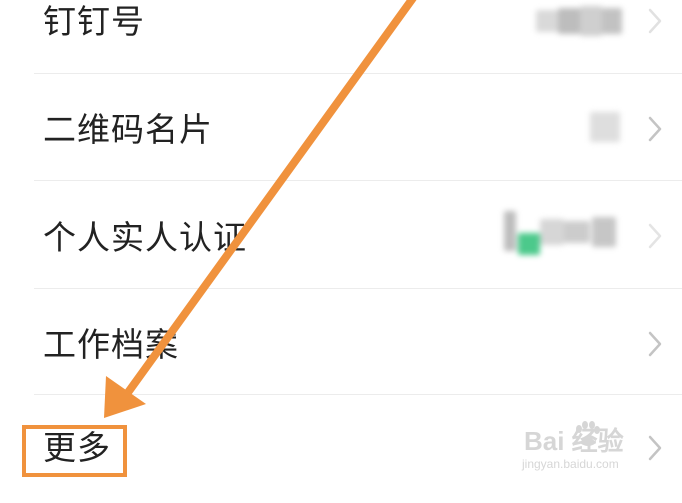 The image size is (682, 503). I want to click on row-label: 工作档案, so click(111, 344).